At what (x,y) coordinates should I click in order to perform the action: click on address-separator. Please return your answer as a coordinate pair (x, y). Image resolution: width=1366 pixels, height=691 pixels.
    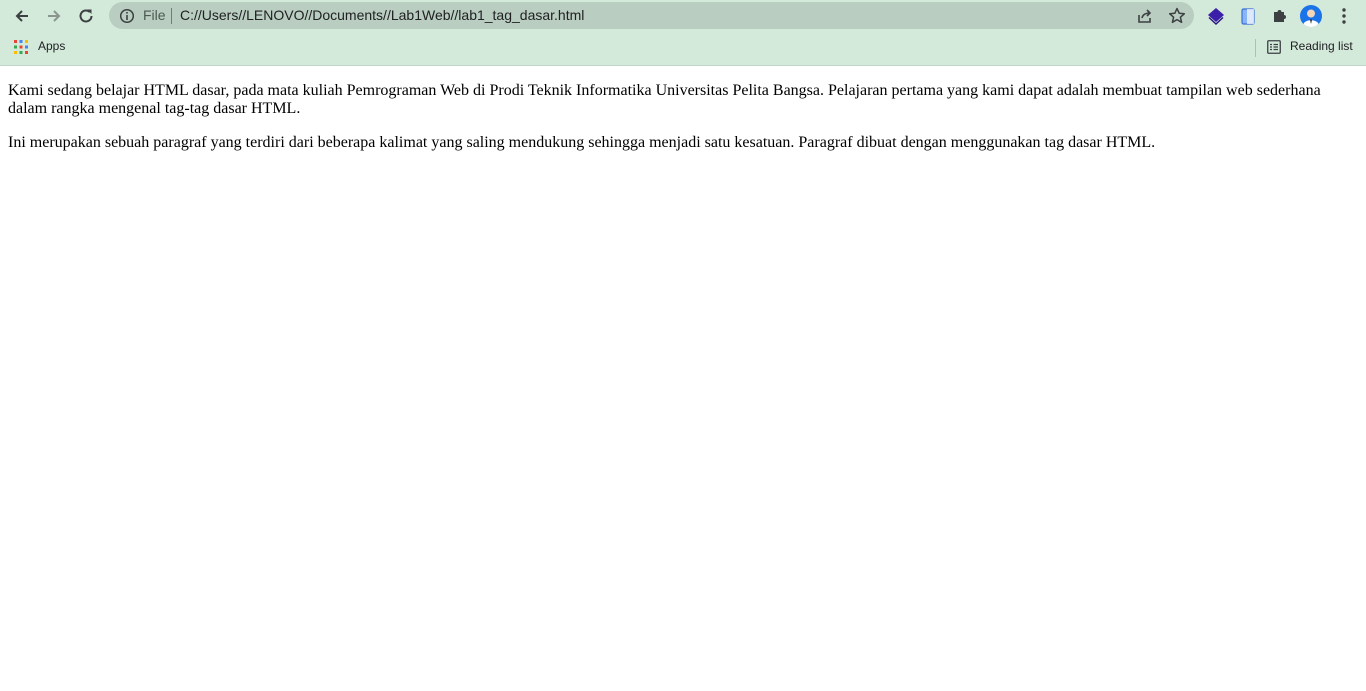
    Looking at the image, I should click on (171, 16).